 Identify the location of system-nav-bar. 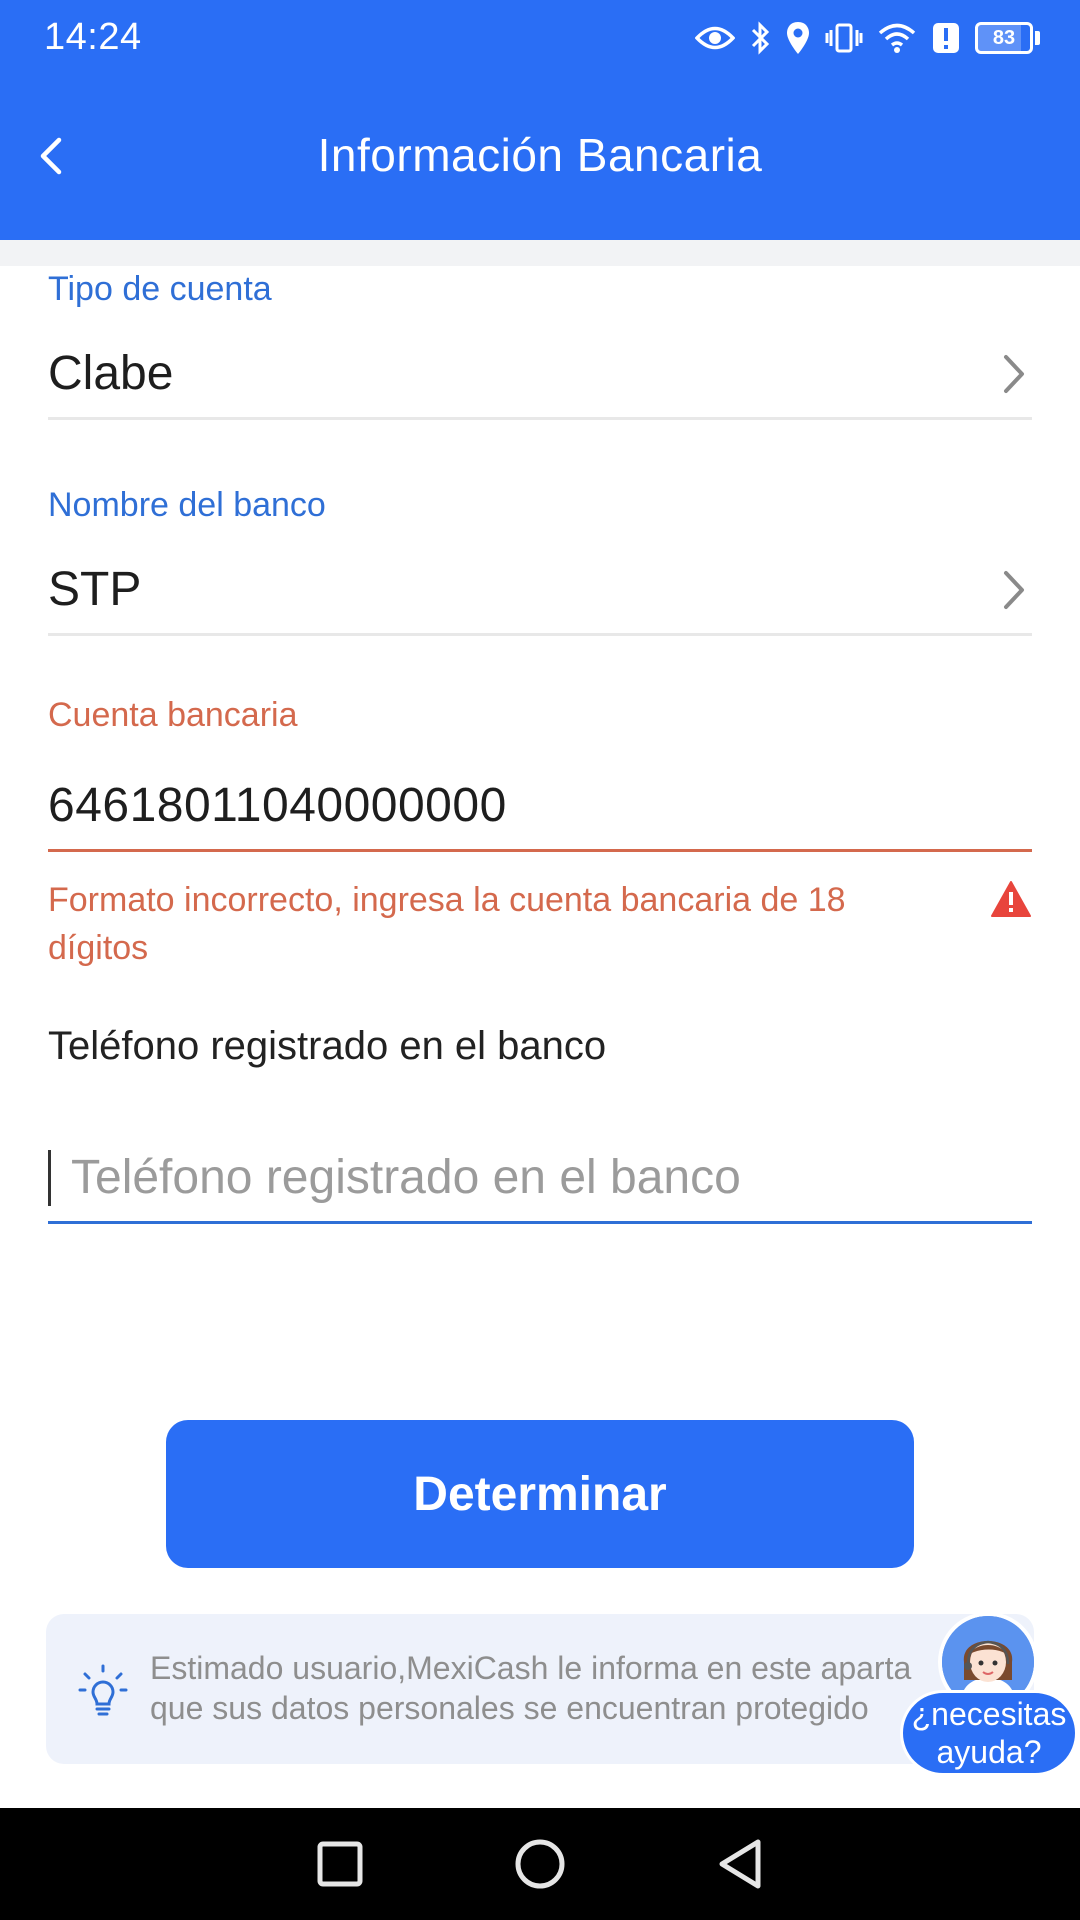
(540, 1864).